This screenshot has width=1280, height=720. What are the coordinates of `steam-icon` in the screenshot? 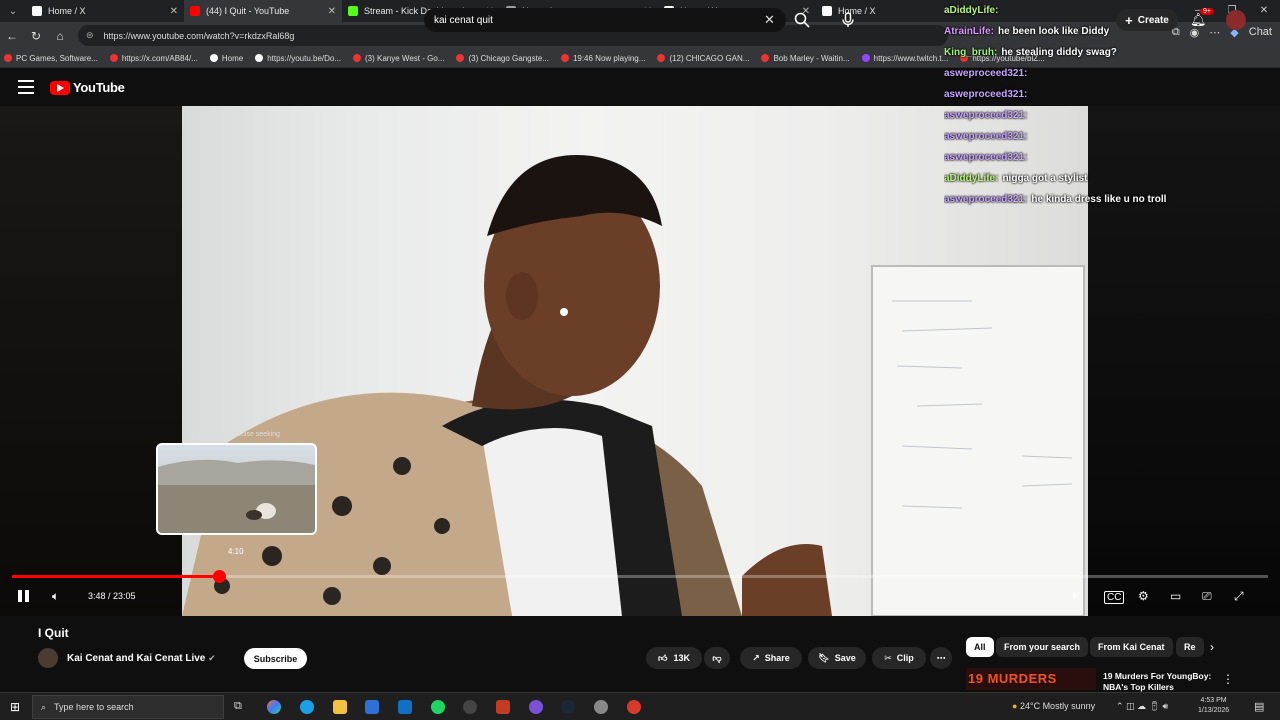 It's located at (568, 707).